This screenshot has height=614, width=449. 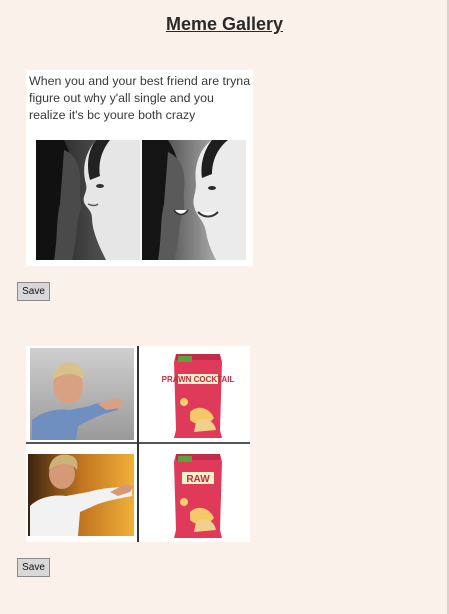 I want to click on page-title: Meme Gallery, so click(x=224, y=24).